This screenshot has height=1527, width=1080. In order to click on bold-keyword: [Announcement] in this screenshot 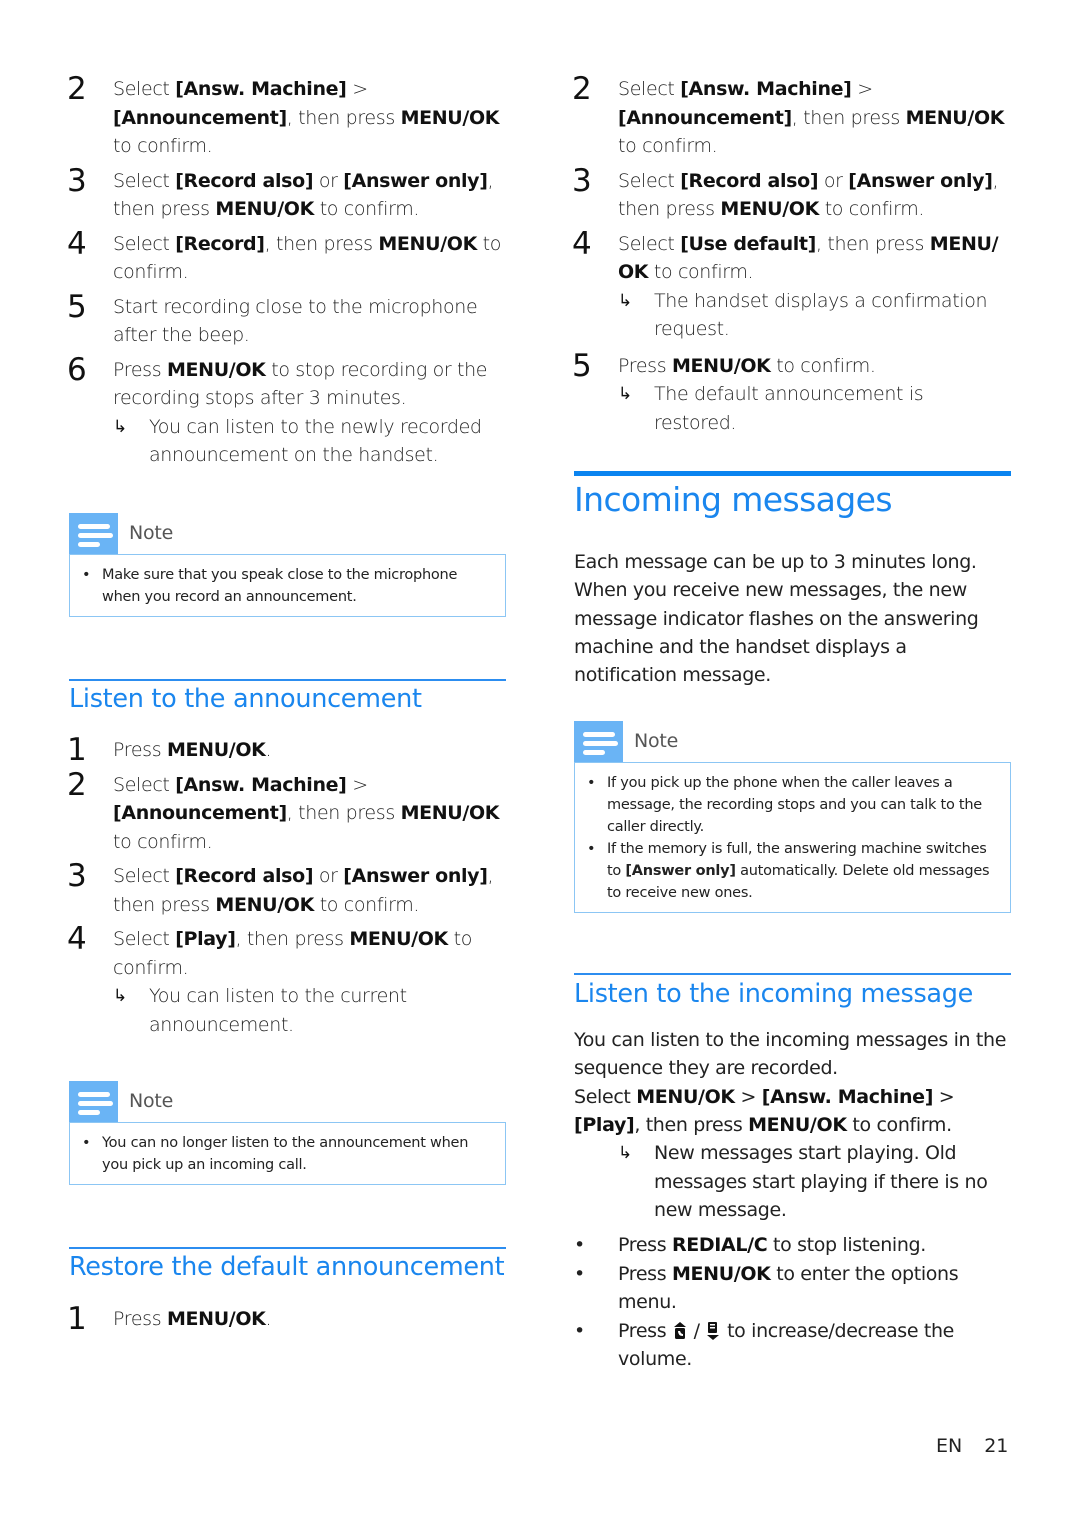, I will do `click(705, 117)`.